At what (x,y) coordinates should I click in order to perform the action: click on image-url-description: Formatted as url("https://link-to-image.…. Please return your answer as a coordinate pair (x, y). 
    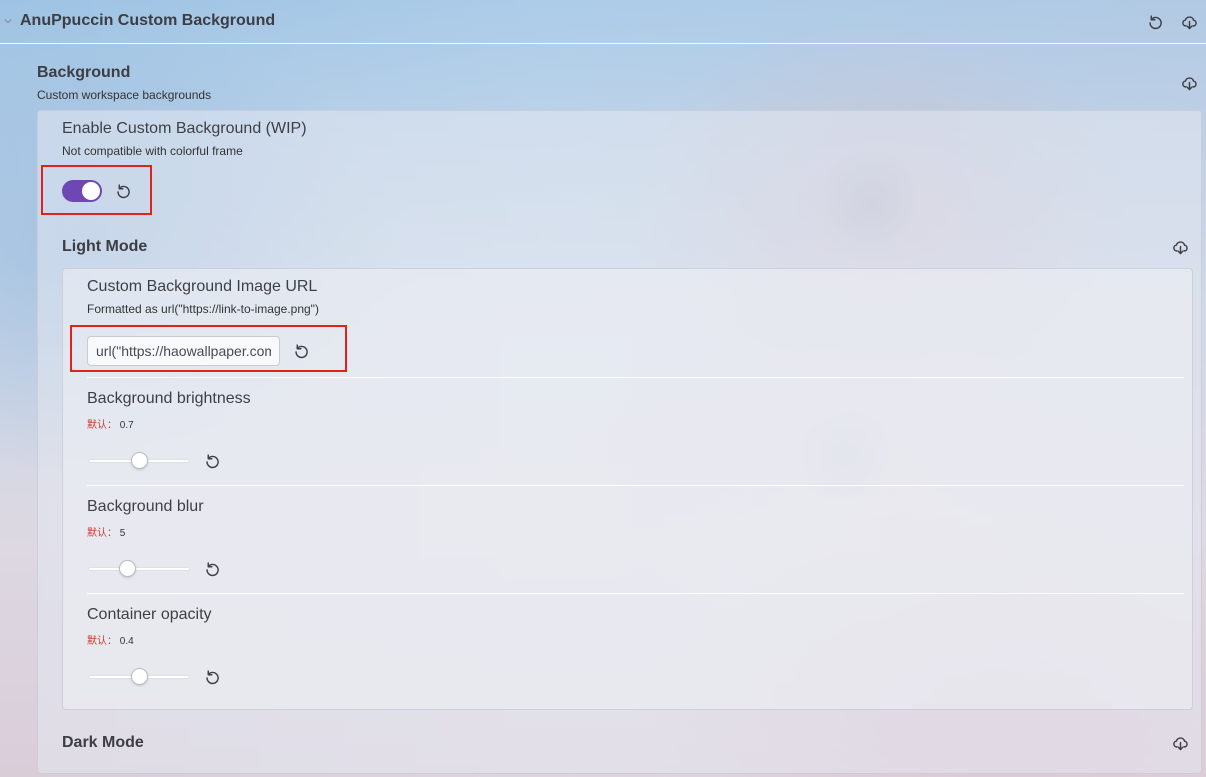
    Looking at the image, I should click on (203, 309).